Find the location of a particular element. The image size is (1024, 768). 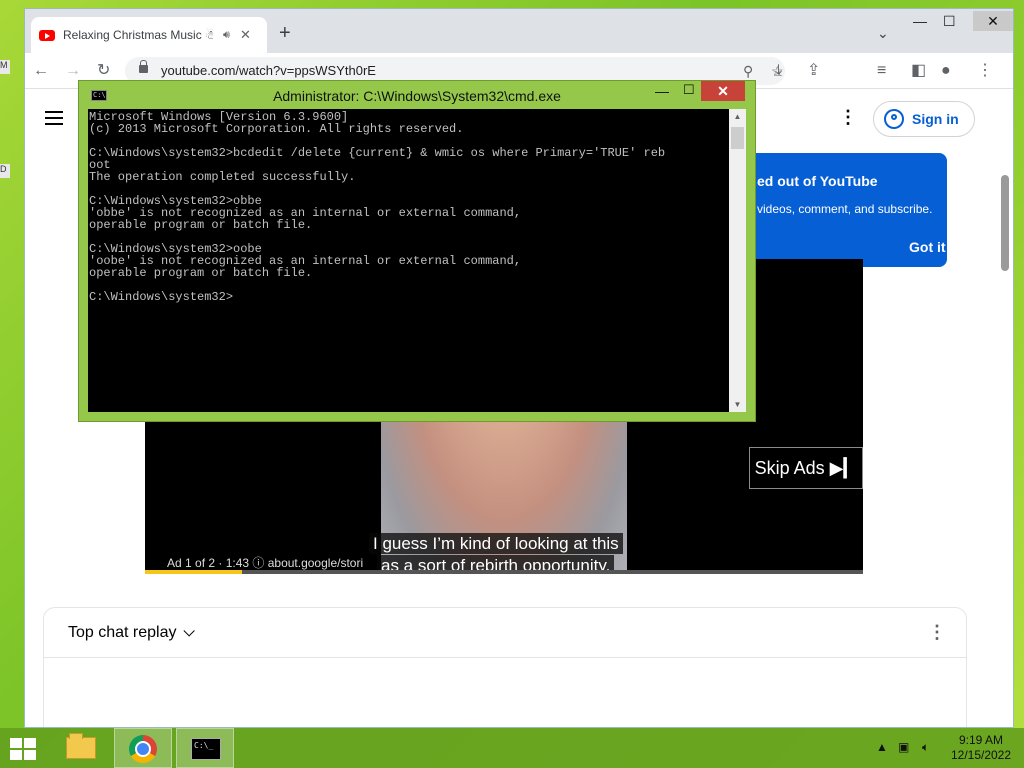

clock-time: 9:19 AM is located at coordinates (981, 740).